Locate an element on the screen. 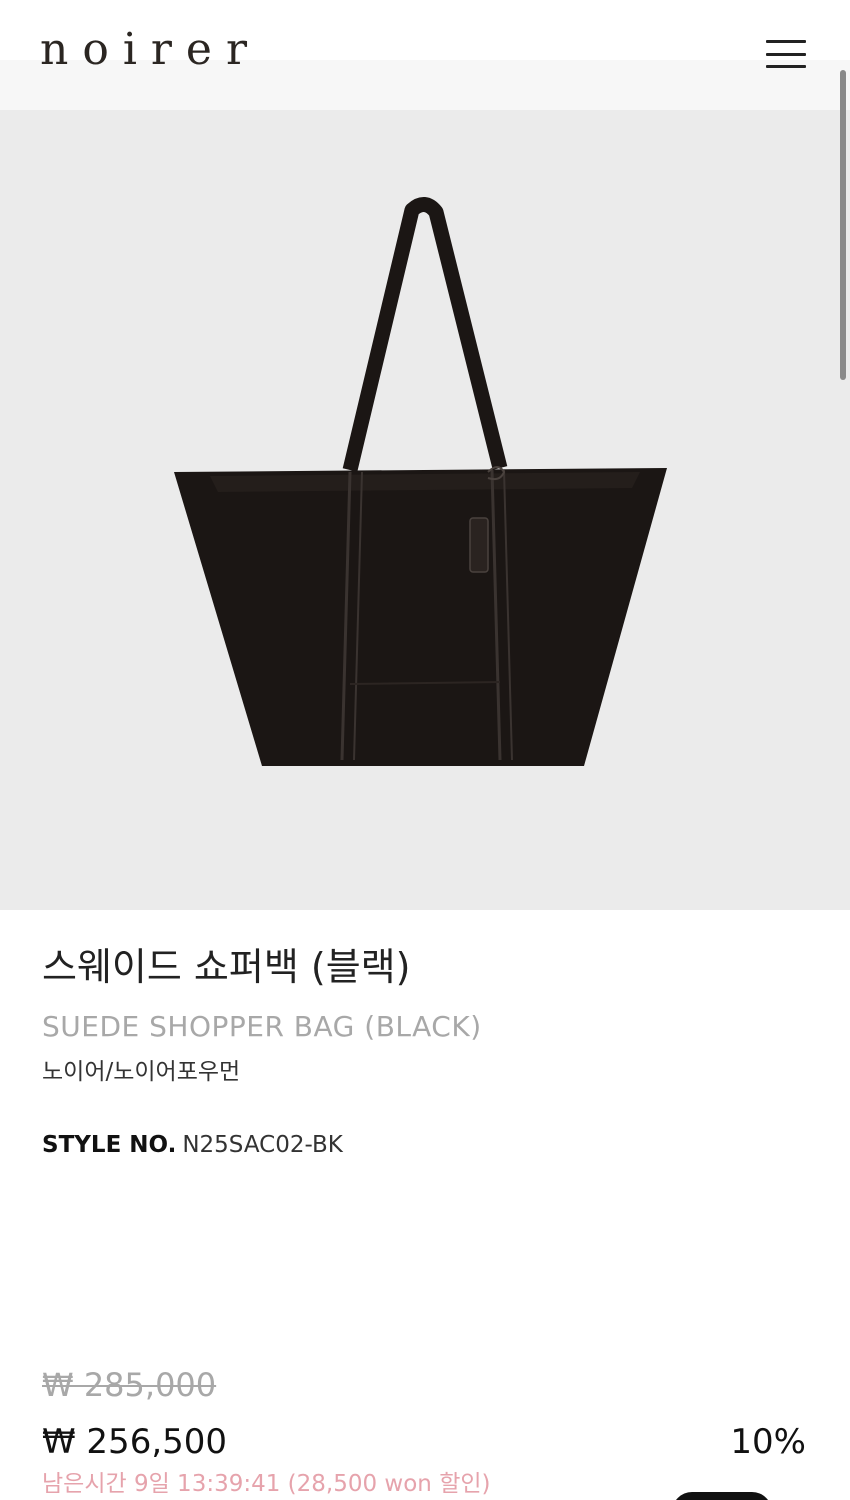  discount-rate: 10% is located at coordinates (768, 1442).